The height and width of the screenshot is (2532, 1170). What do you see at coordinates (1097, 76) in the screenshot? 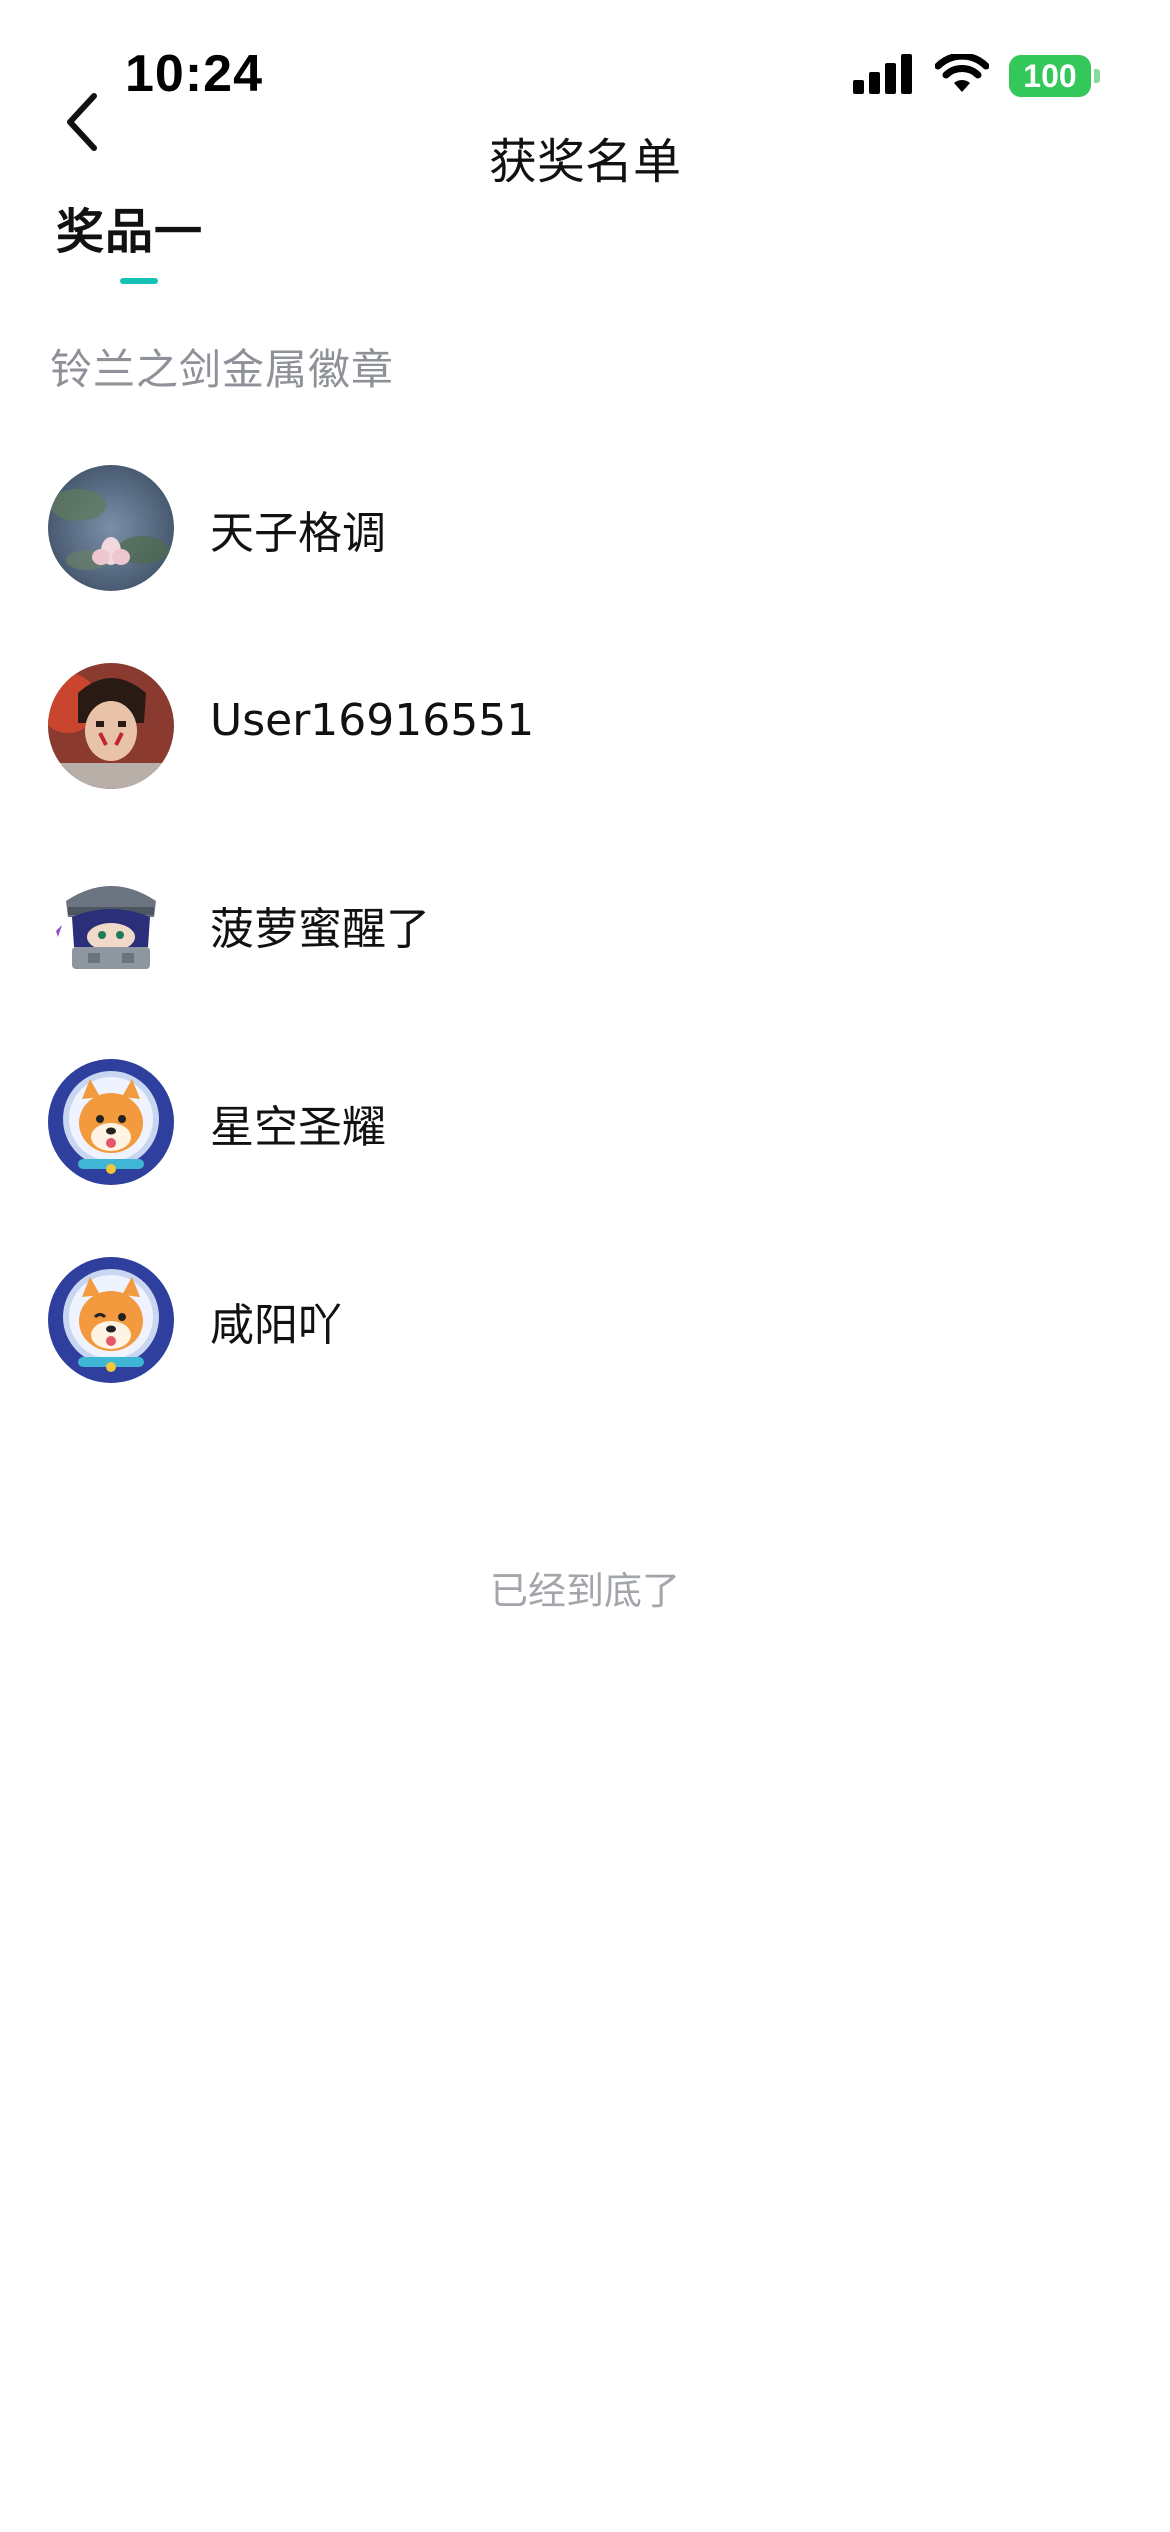
I see `battery-cap` at bounding box center [1097, 76].